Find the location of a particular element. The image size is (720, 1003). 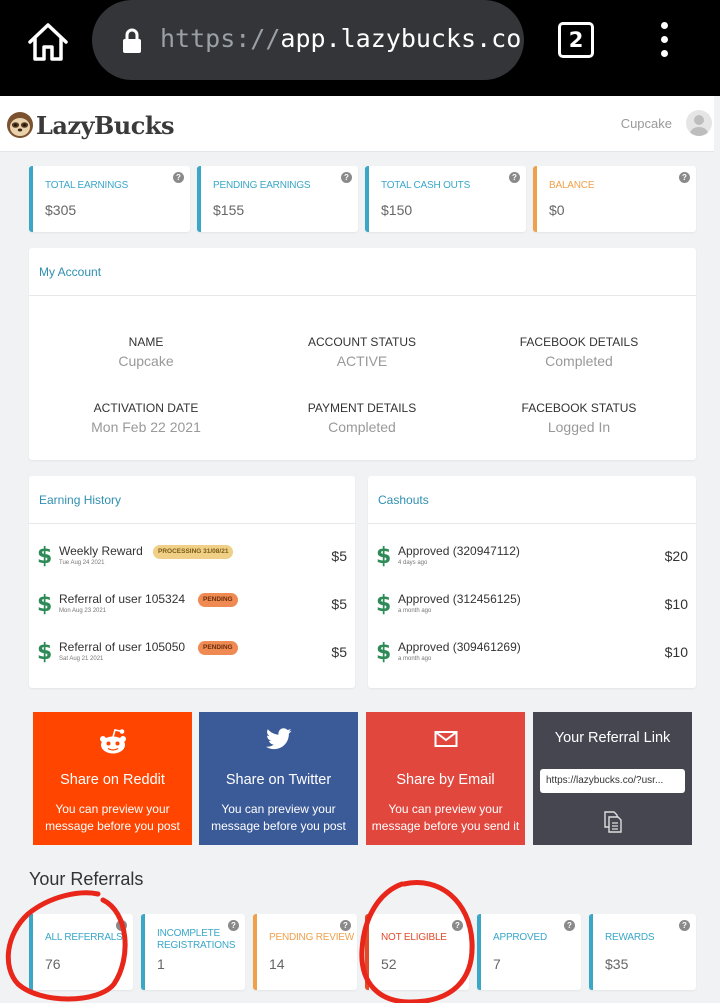

tab-switcher-button: 2 is located at coordinates (576, 40).